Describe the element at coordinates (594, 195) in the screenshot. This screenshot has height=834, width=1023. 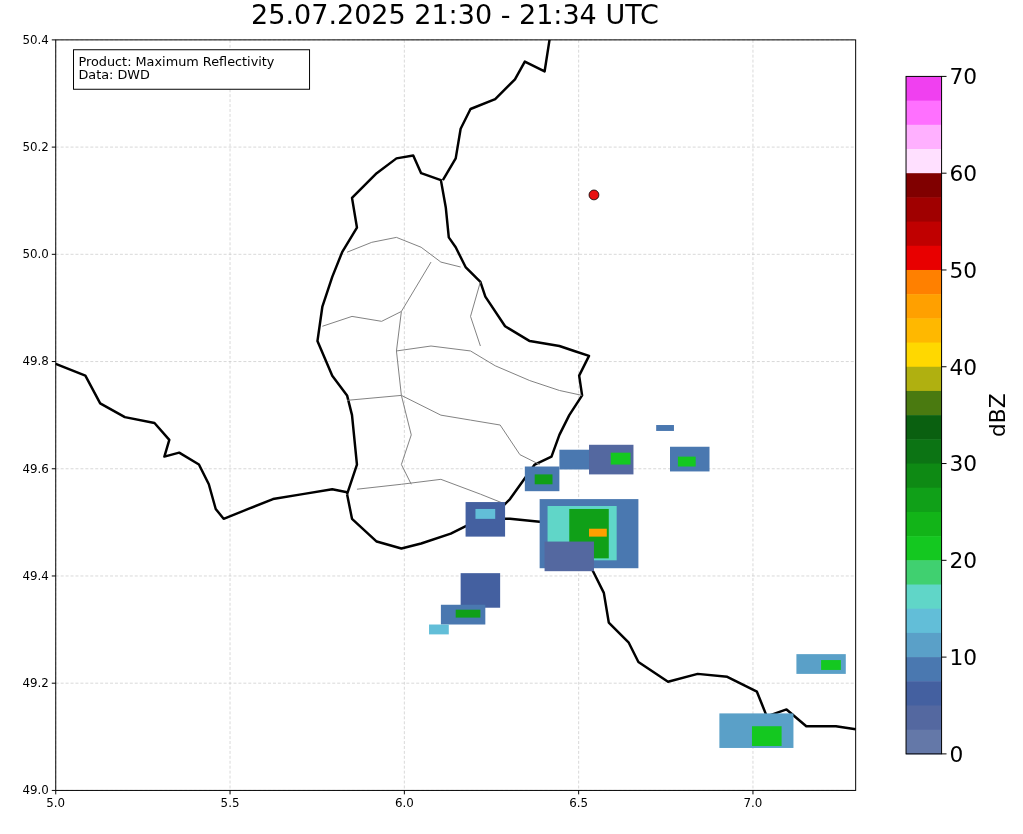
I see `location-marker` at that location.